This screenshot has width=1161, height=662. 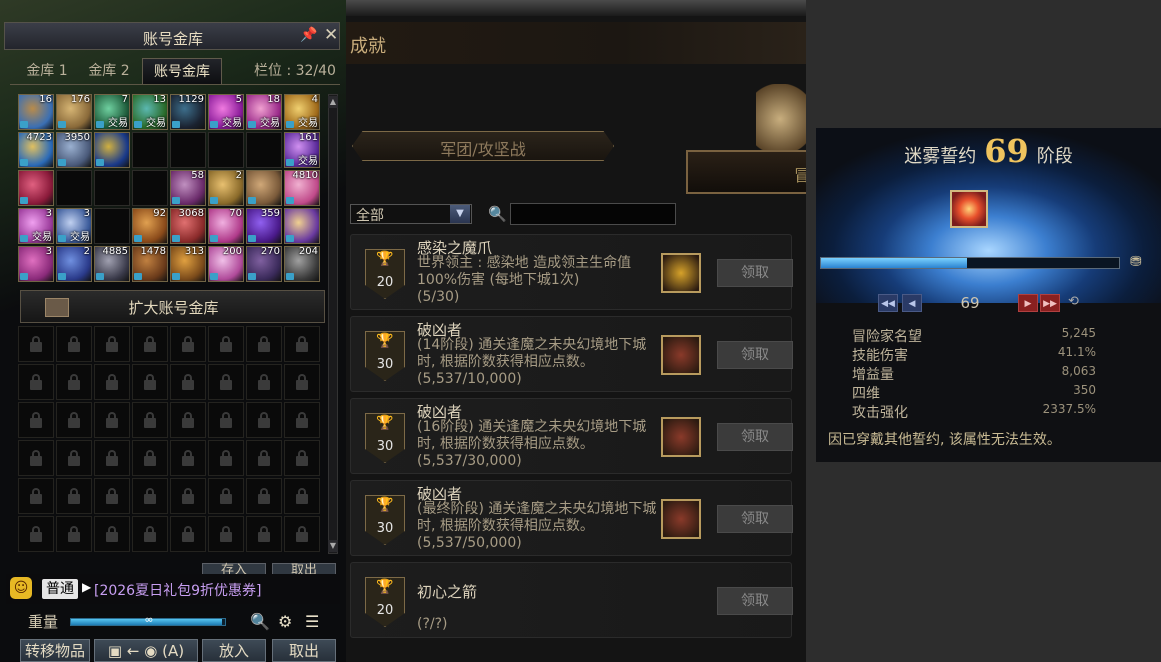 I want to click on vault-item-slot: 4723, so click(x=36, y=150).